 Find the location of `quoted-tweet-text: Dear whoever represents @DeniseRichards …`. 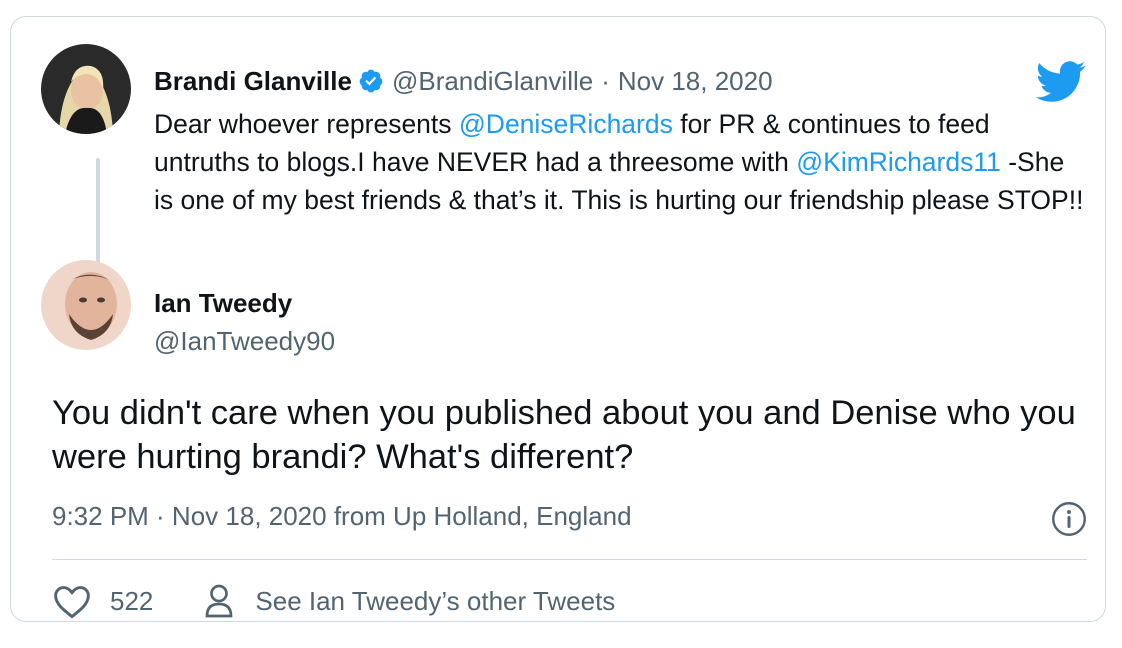

quoted-tweet-text: Dear whoever represents @DeniseRichards … is located at coordinates (619, 162).